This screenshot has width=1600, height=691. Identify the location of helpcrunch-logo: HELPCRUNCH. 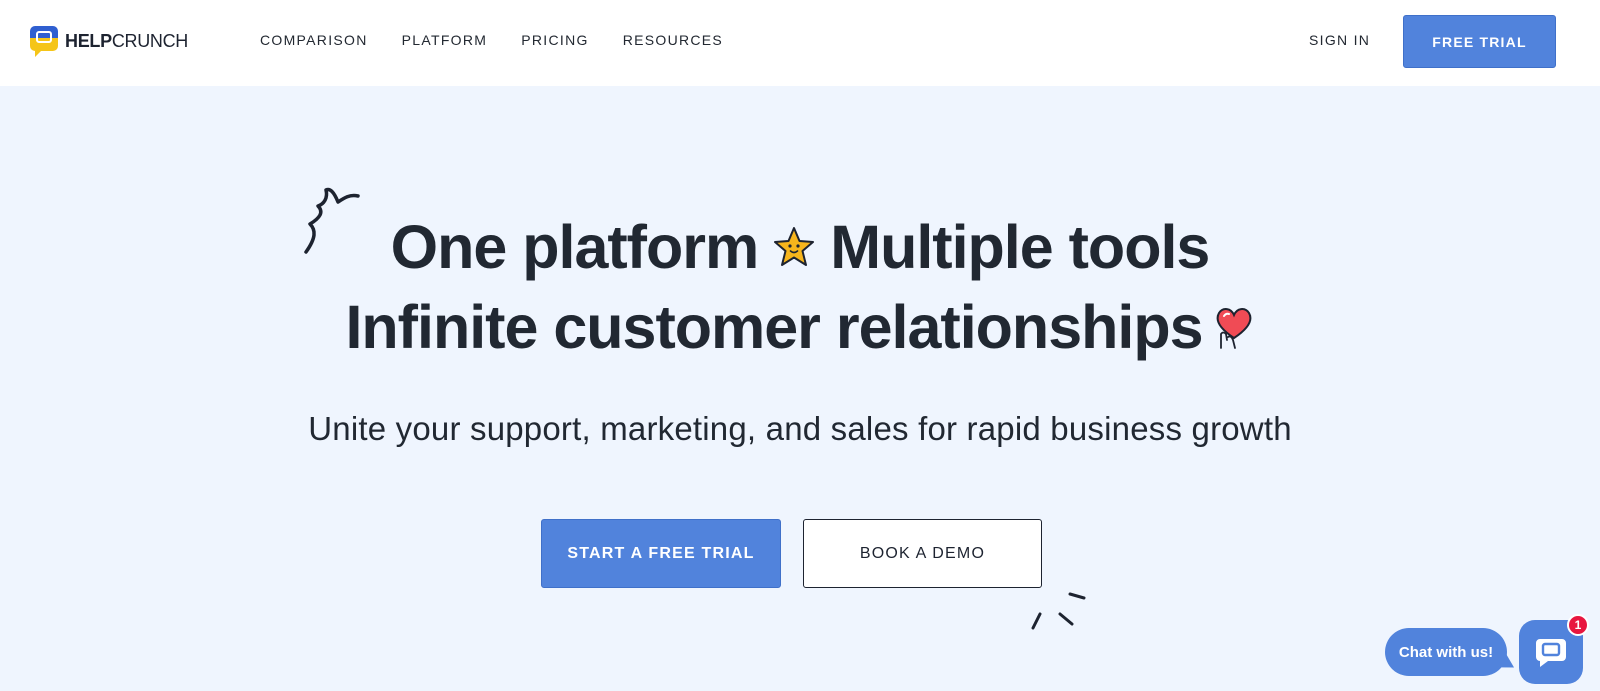
(108, 41).